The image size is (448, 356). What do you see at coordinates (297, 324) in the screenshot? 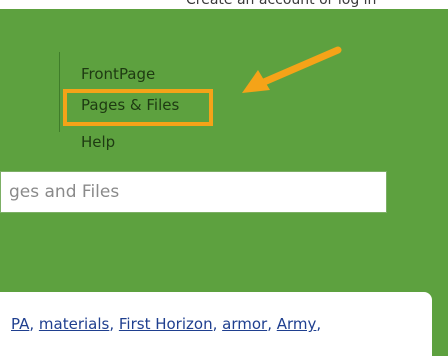
I see `tag-link: Army` at bounding box center [297, 324].